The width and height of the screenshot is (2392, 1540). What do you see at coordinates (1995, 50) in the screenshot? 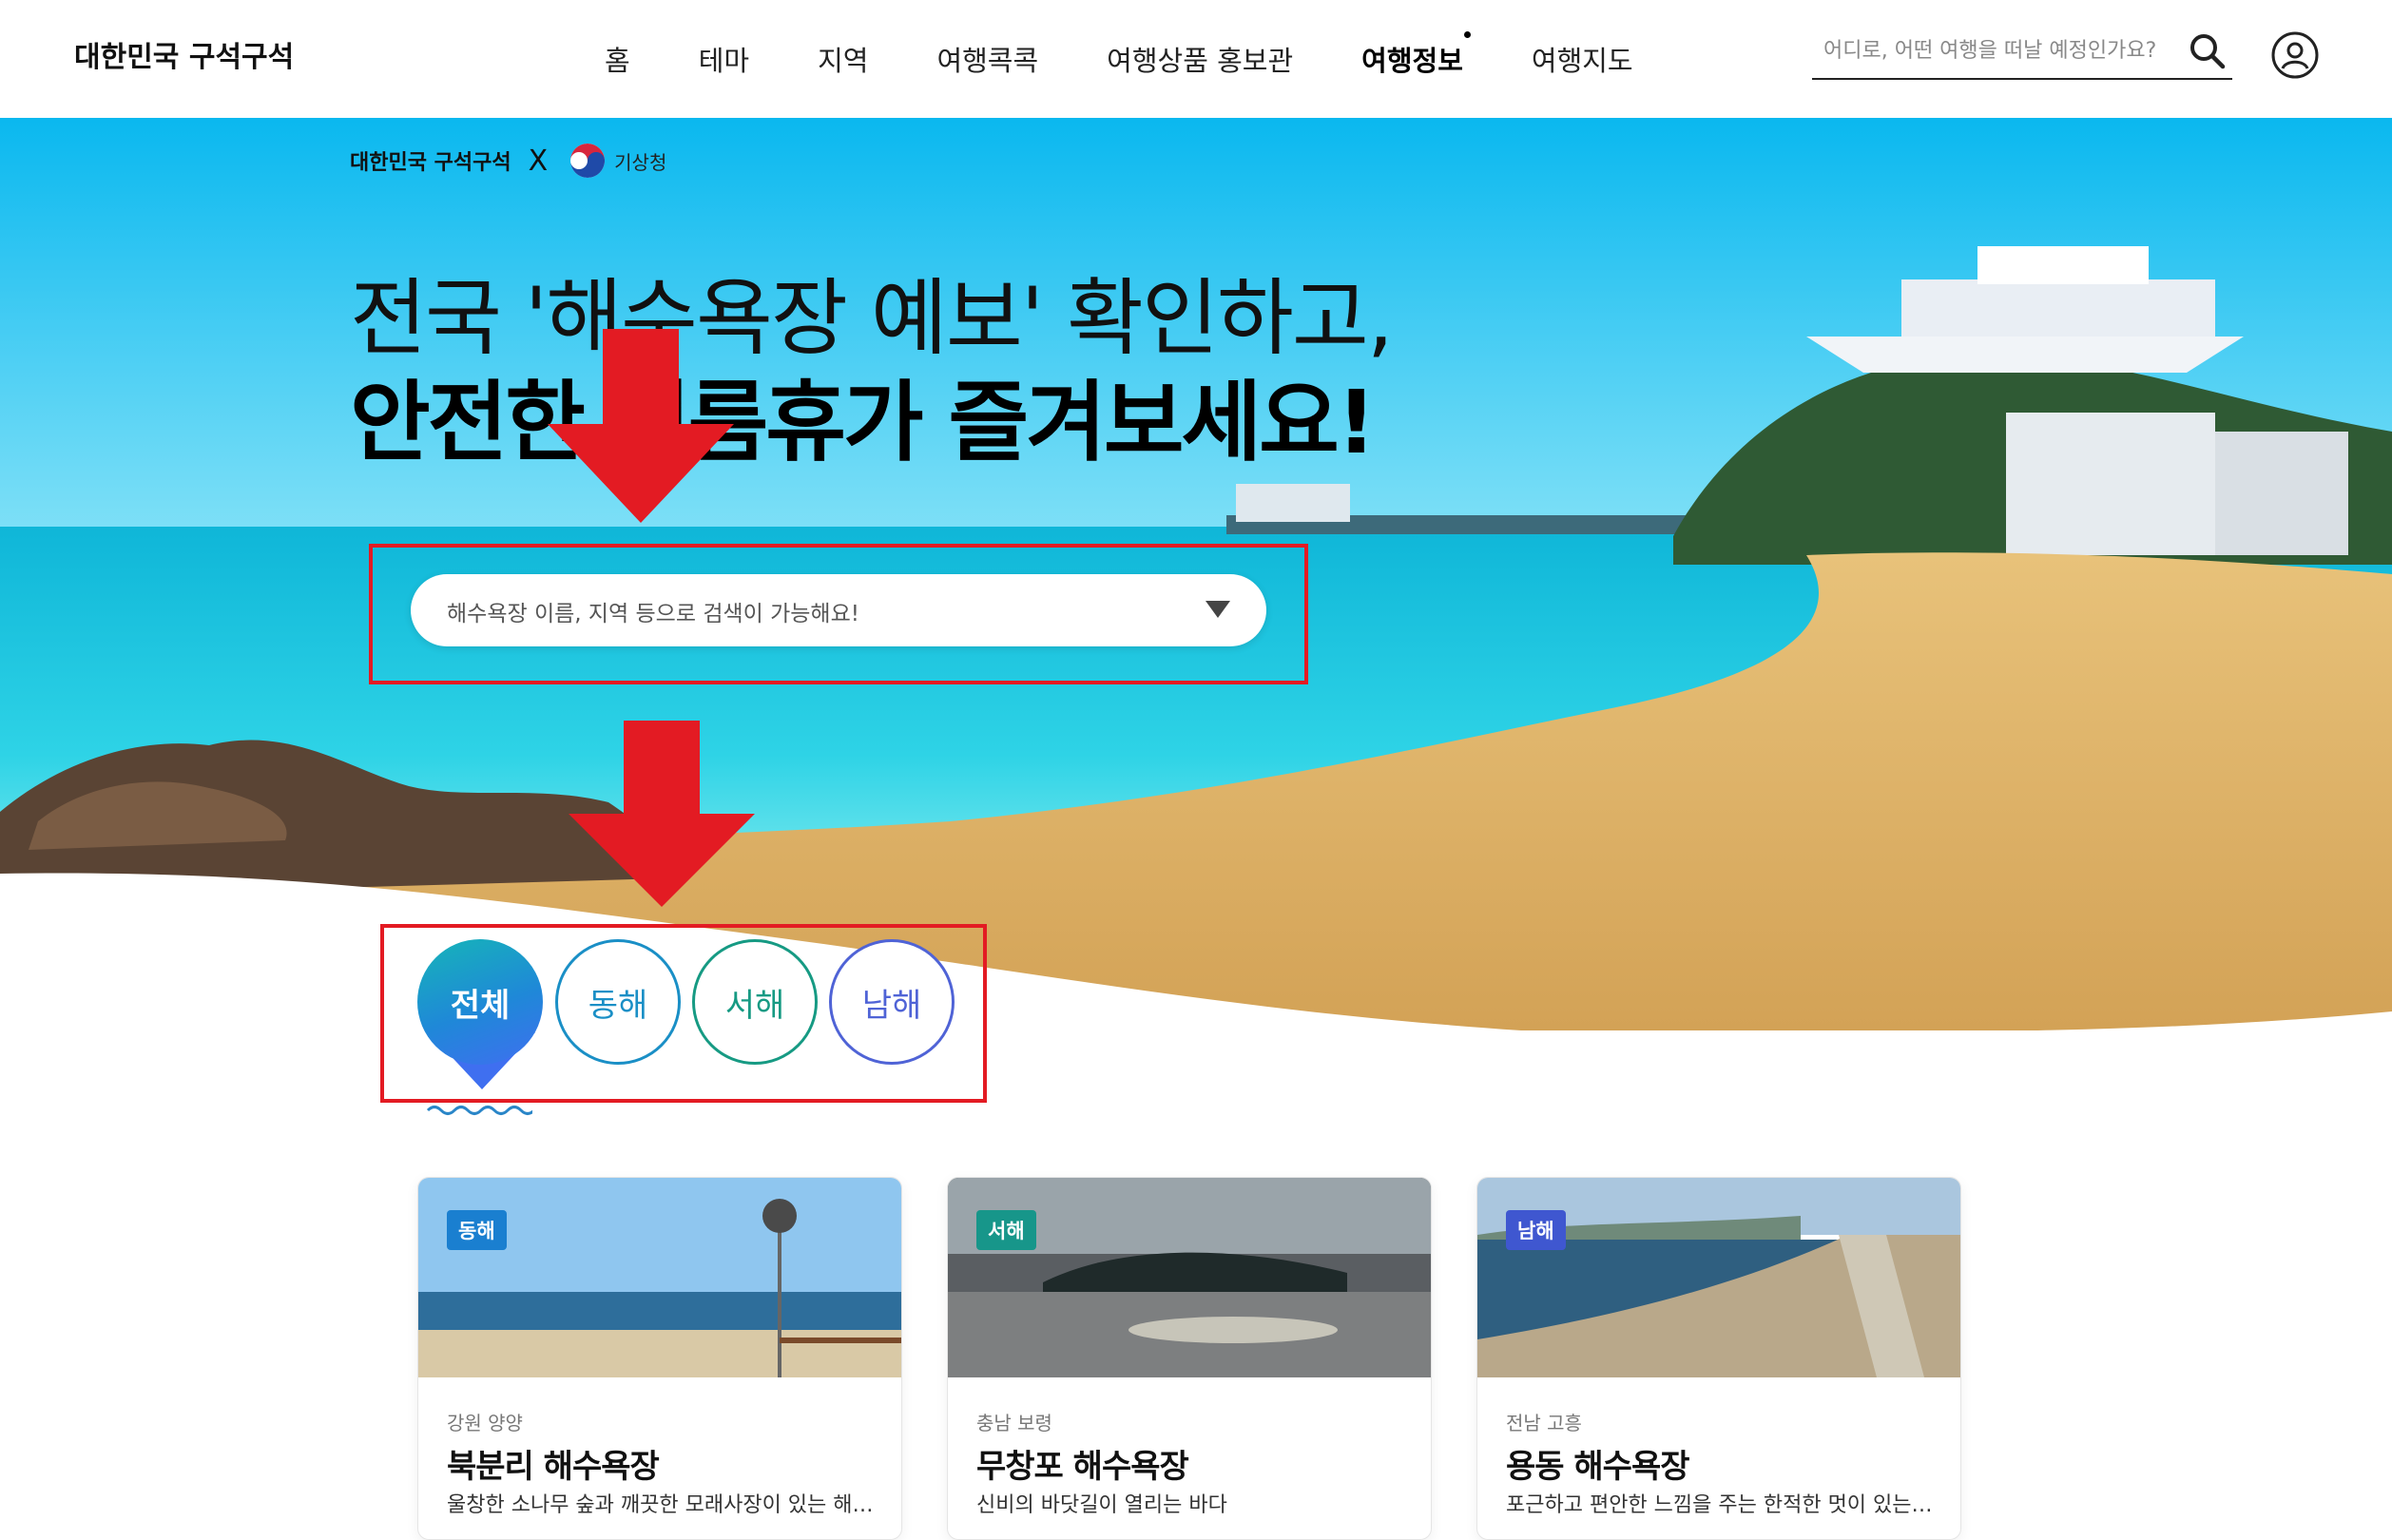
I see `search-input` at bounding box center [1995, 50].